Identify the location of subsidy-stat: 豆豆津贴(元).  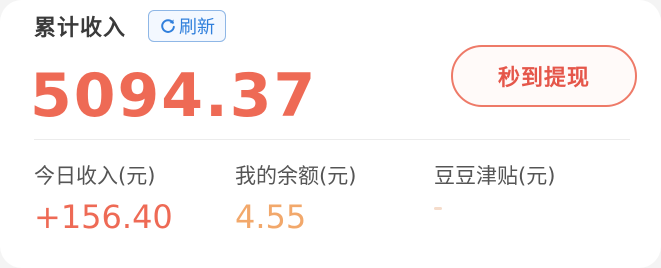
(494, 180).